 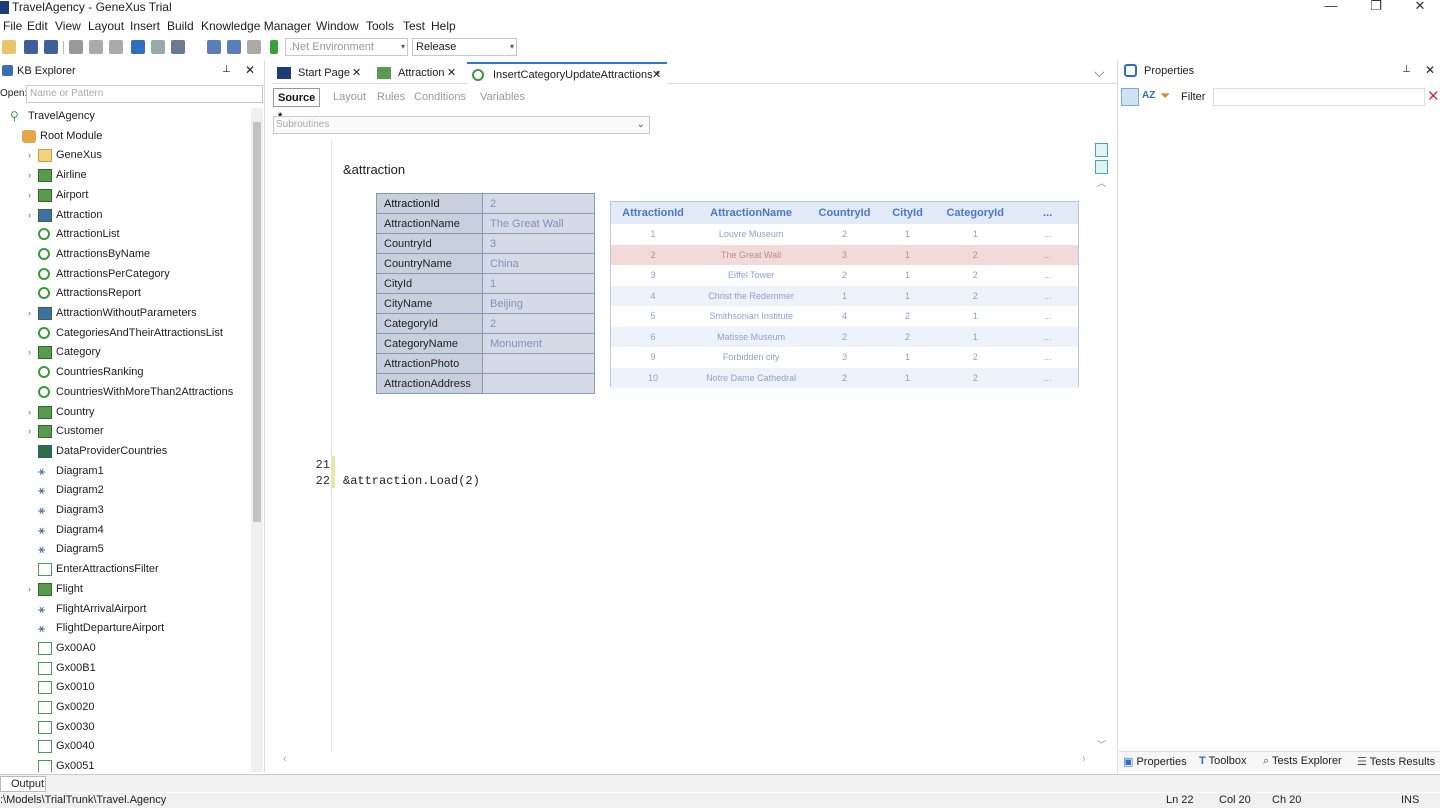 What do you see at coordinates (125, 549) in the screenshot?
I see `tree-item-diagram5: ⚹ Diagram5` at bounding box center [125, 549].